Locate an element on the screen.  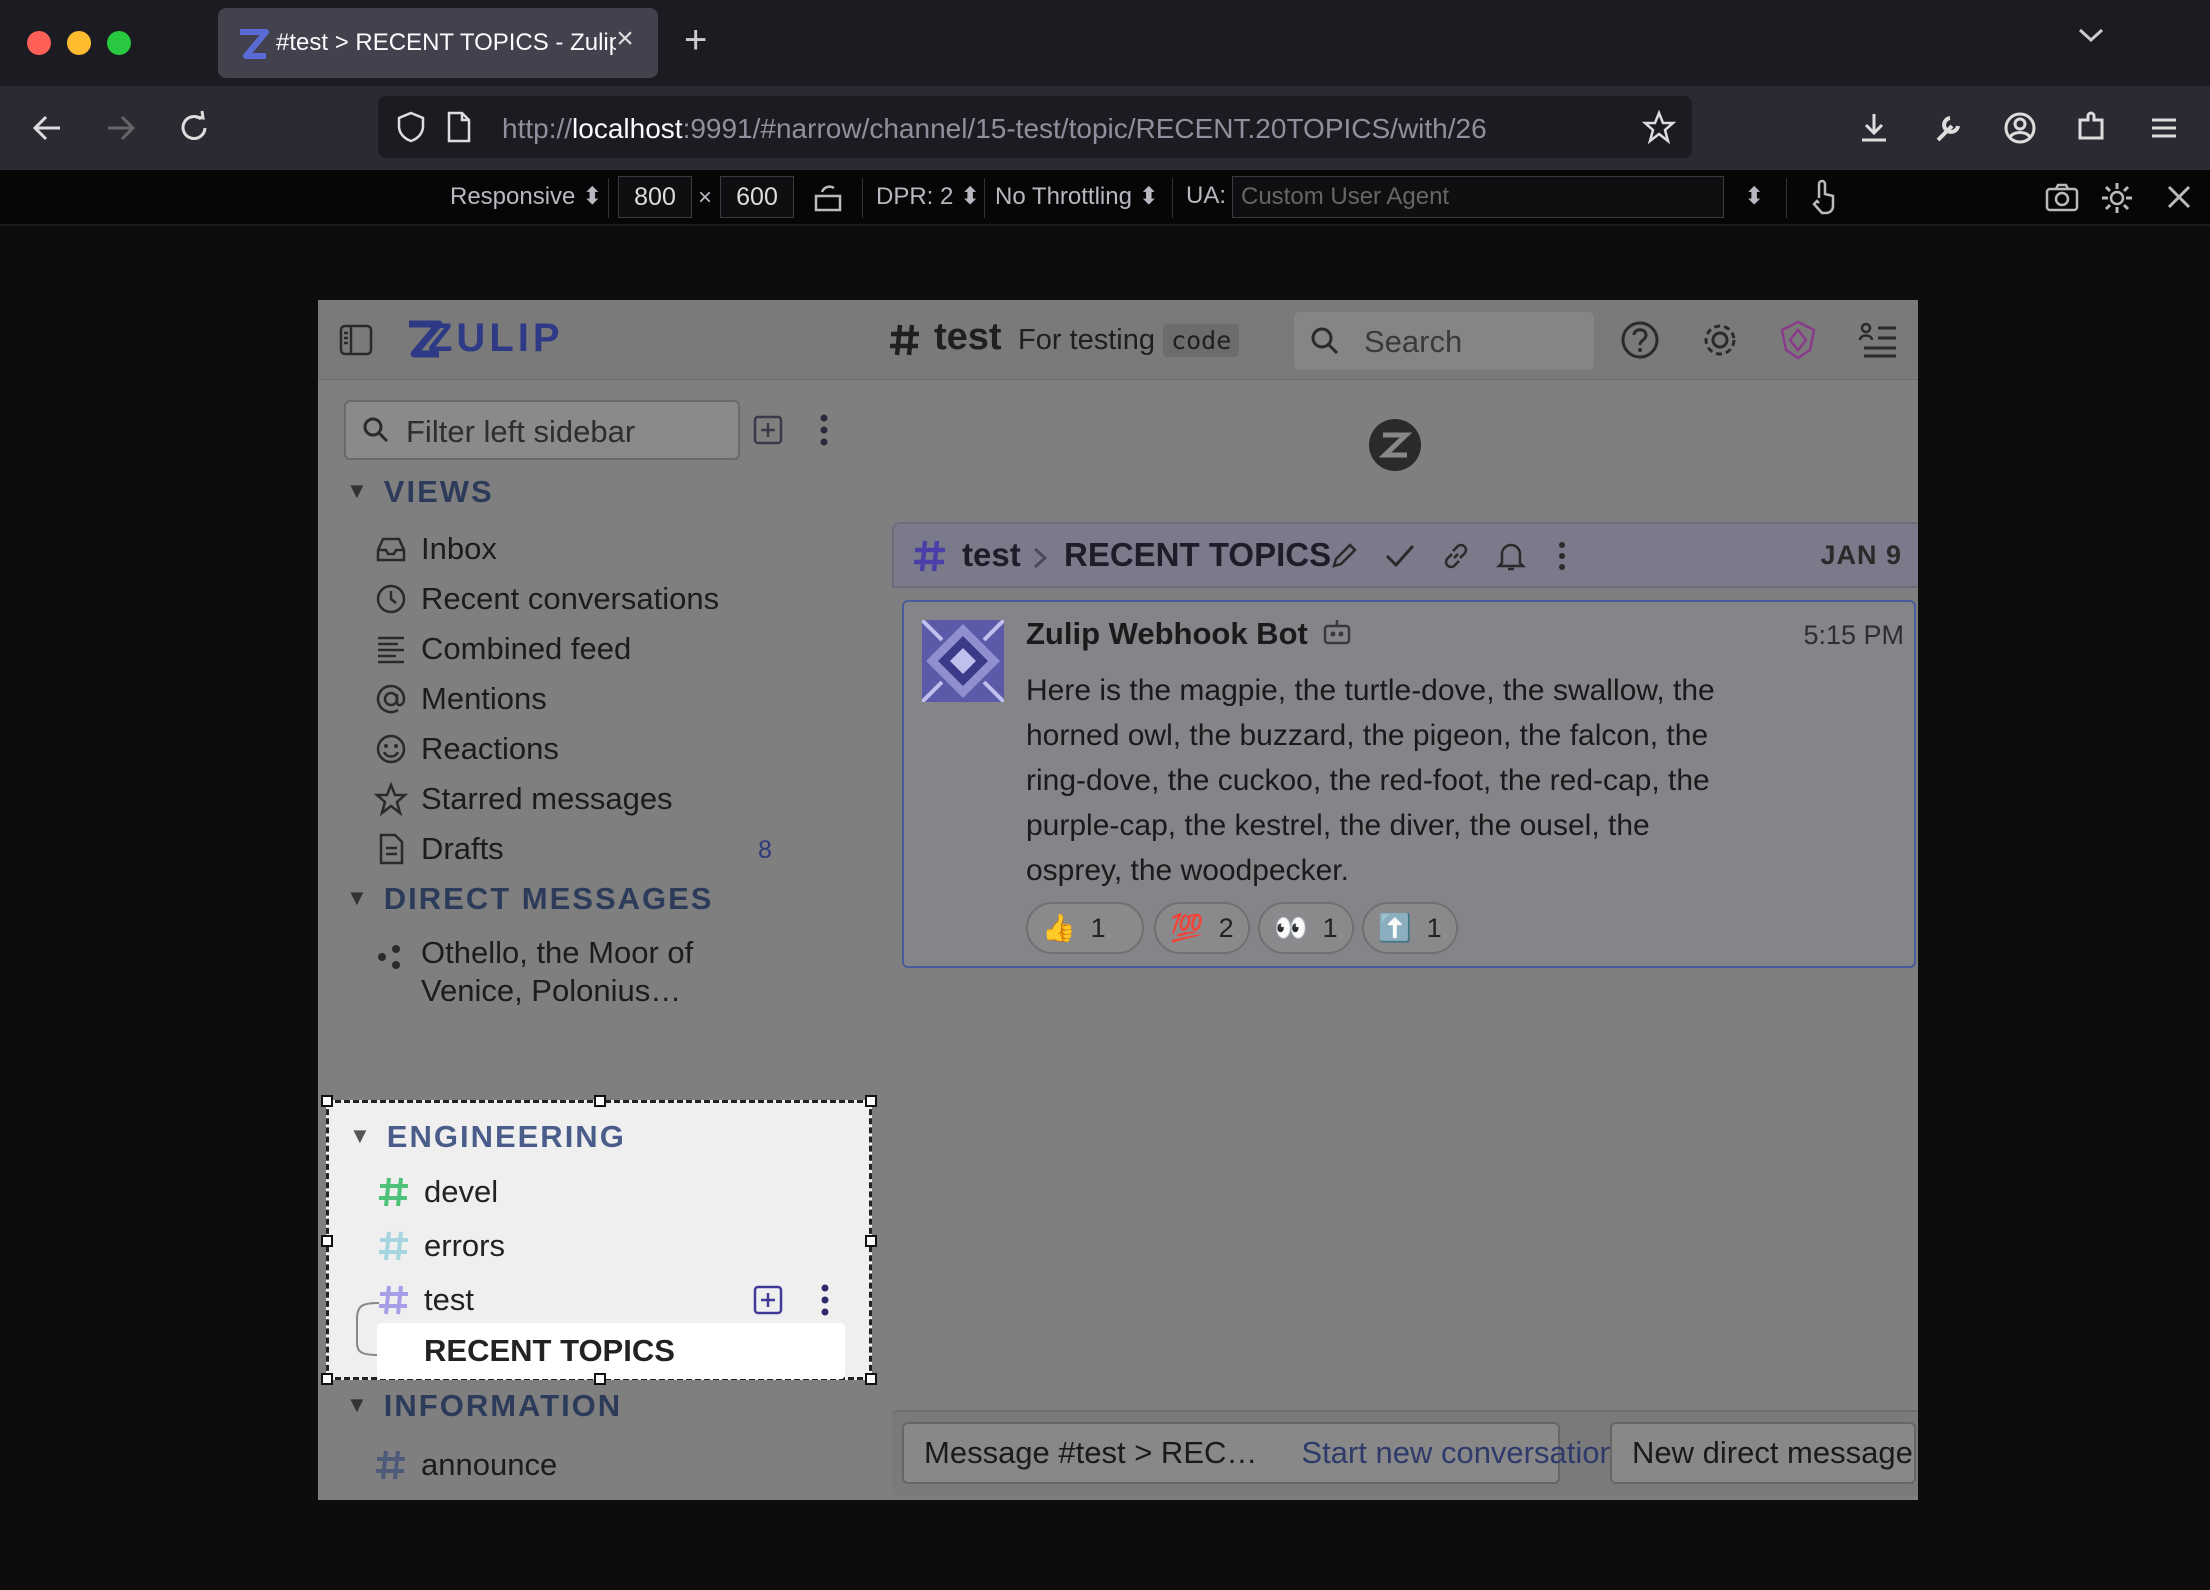
edit-pencil-icon is located at coordinates (1344, 556).